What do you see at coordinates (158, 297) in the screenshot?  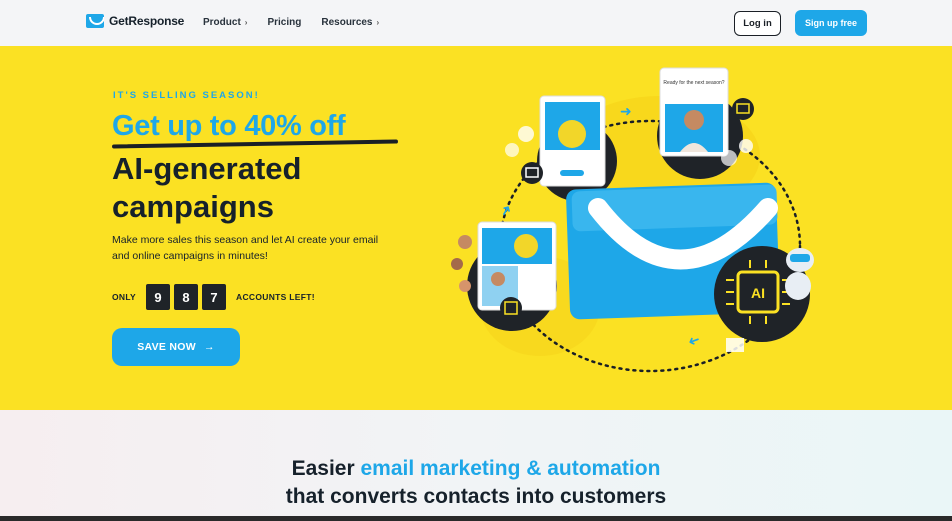 I see `counter-digit: 9` at bounding box center [158, 297].